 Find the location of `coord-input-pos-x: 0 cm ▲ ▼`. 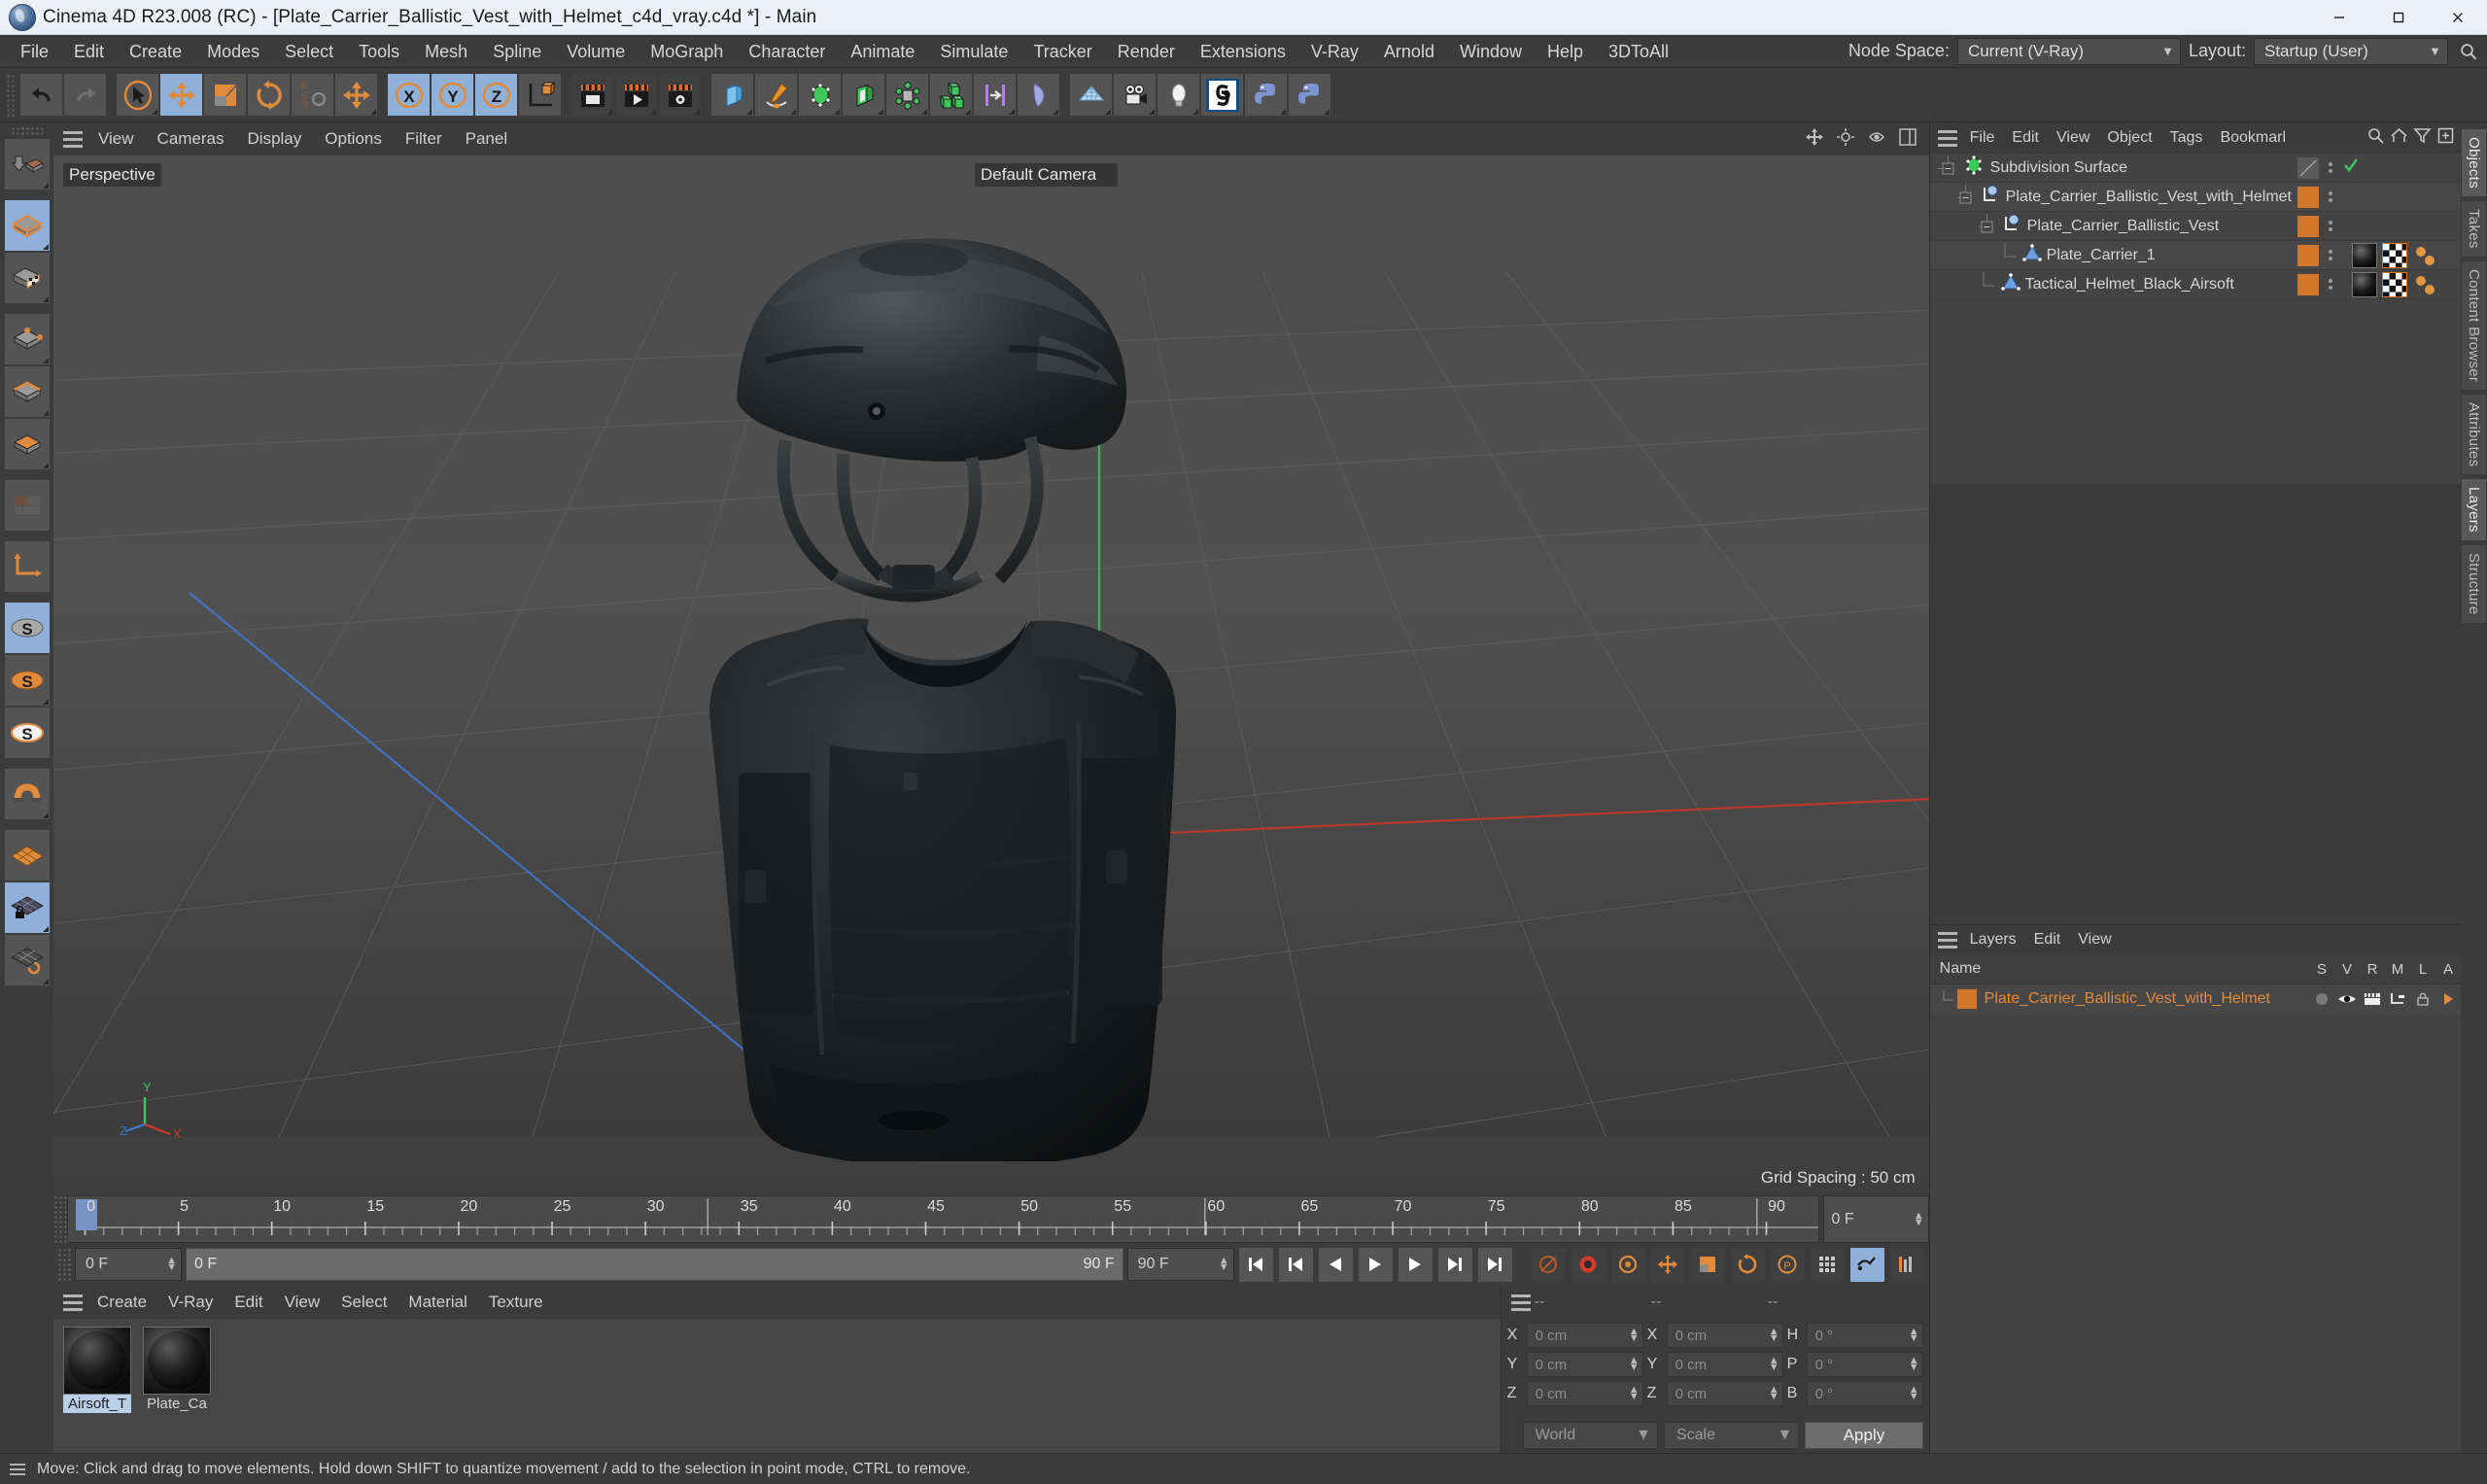

coord-input-pos-x: 0 cm ▲ ▼ is located at coordinates (1585, 1335).